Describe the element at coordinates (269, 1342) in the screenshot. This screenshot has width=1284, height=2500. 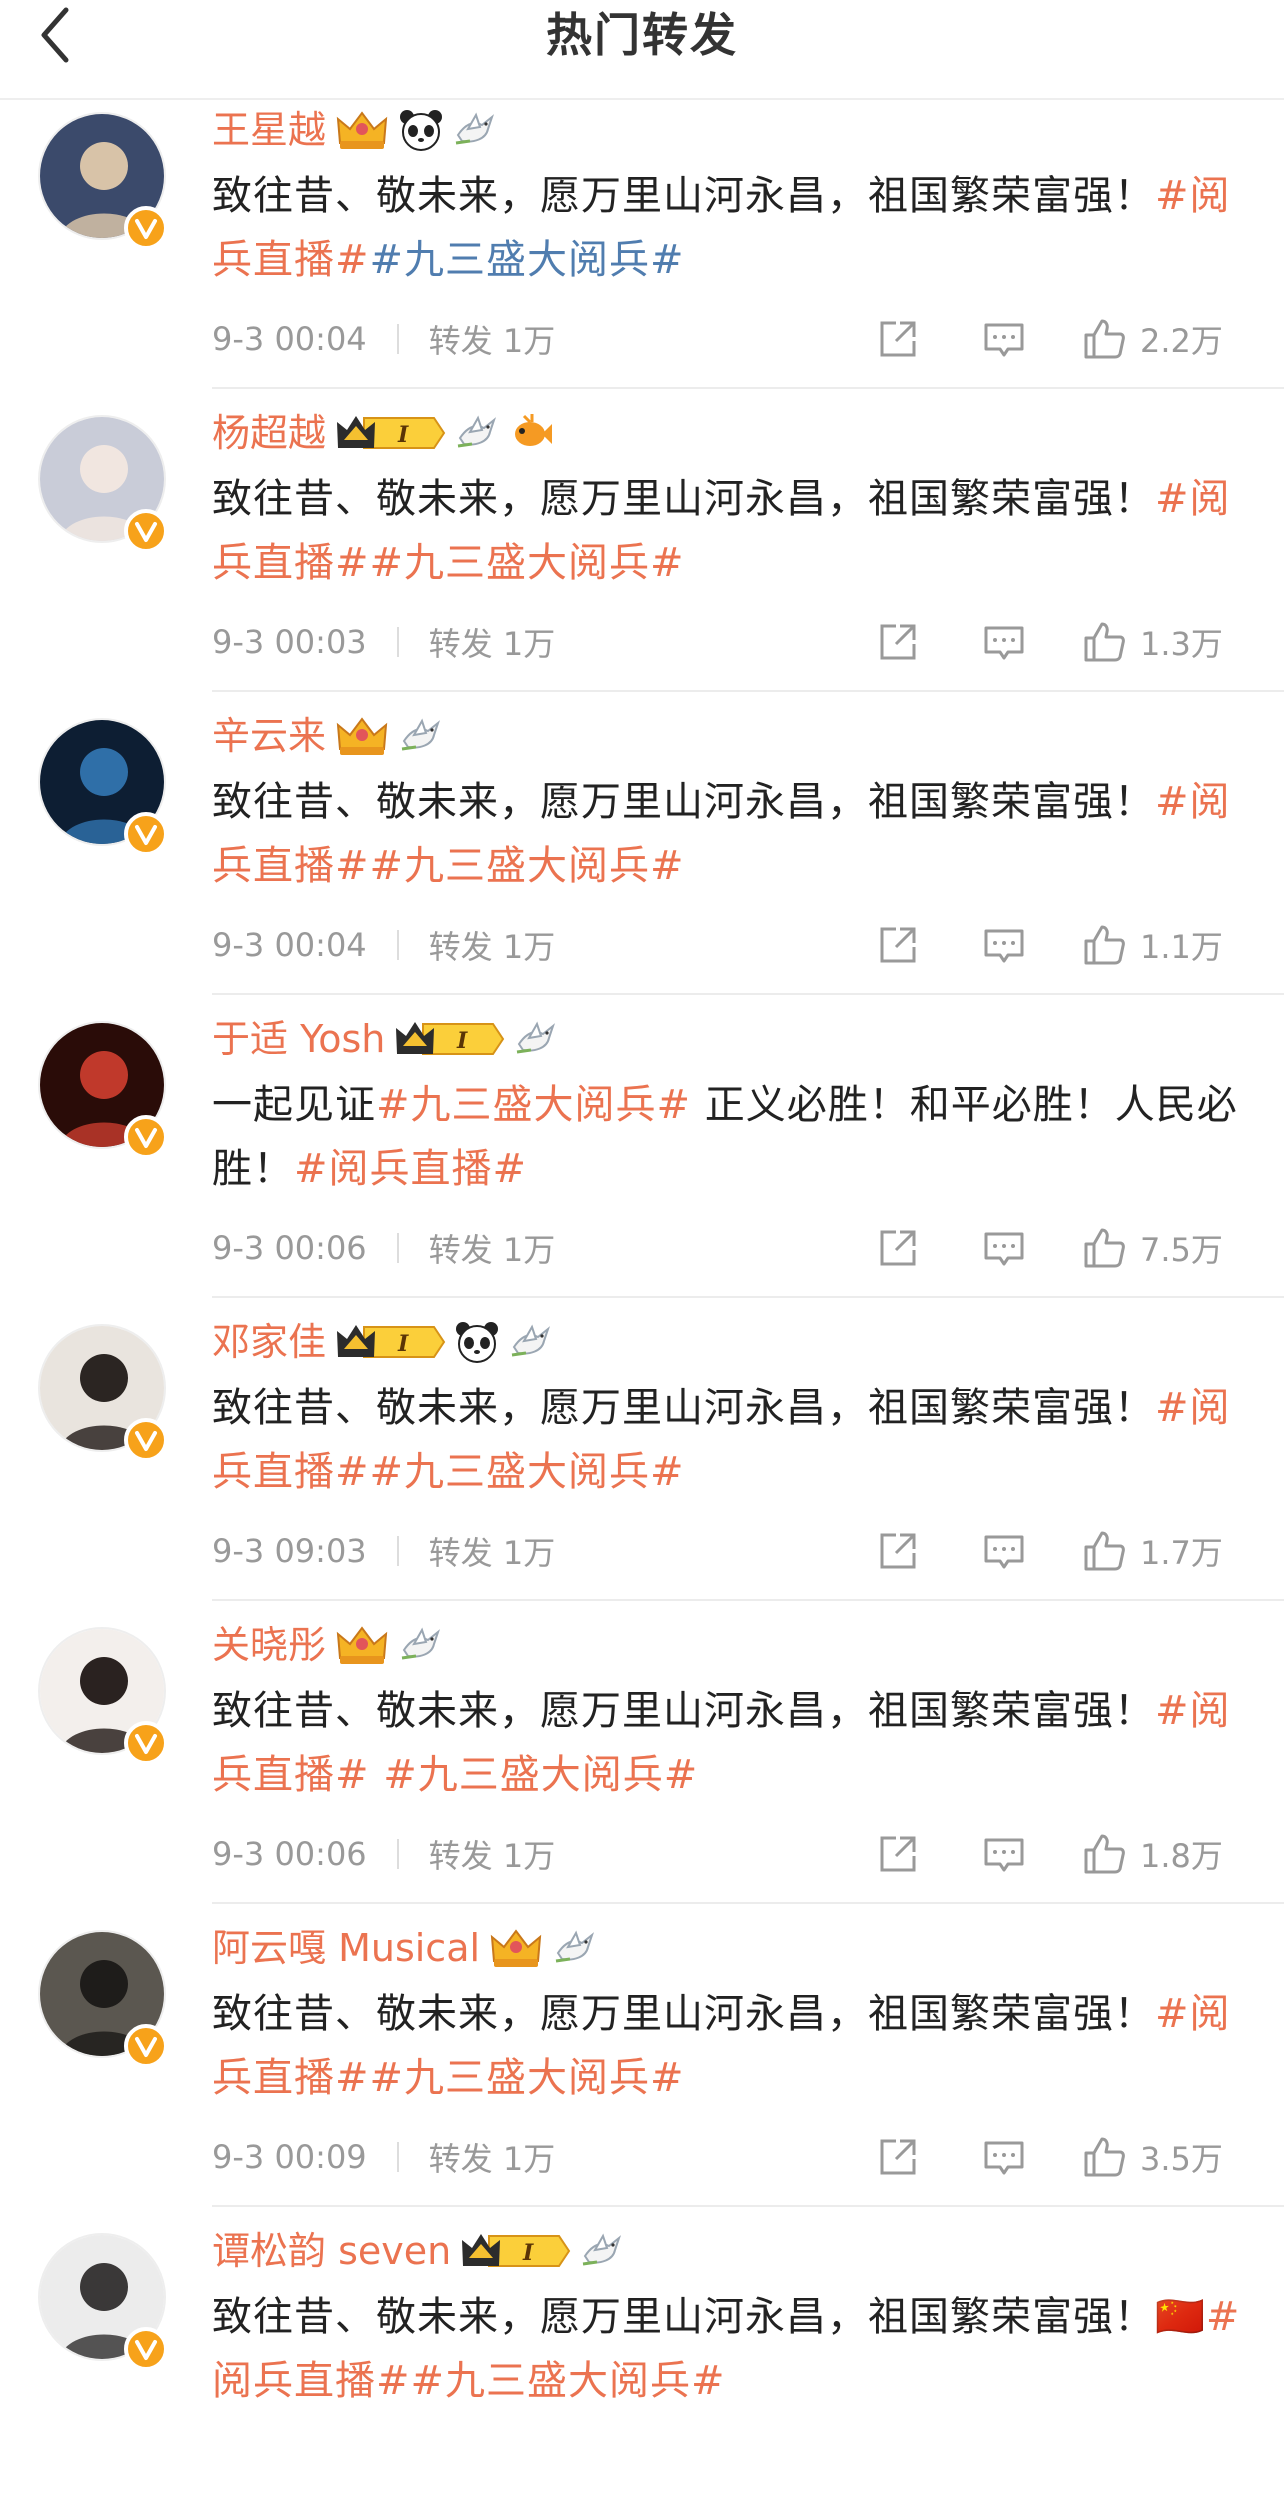
I see `user-name: 邓家佳` at that location.